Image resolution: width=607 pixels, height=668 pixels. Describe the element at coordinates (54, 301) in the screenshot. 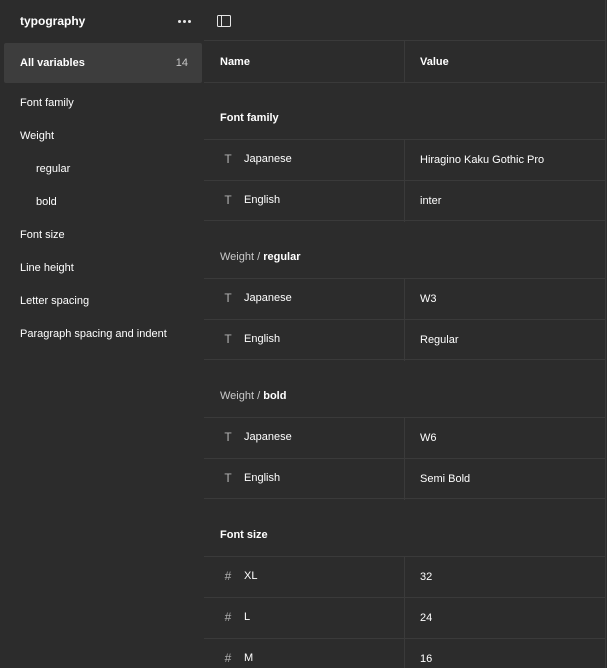

I see `sidebar-item-letter-spacing: Letter spacing` at that location.